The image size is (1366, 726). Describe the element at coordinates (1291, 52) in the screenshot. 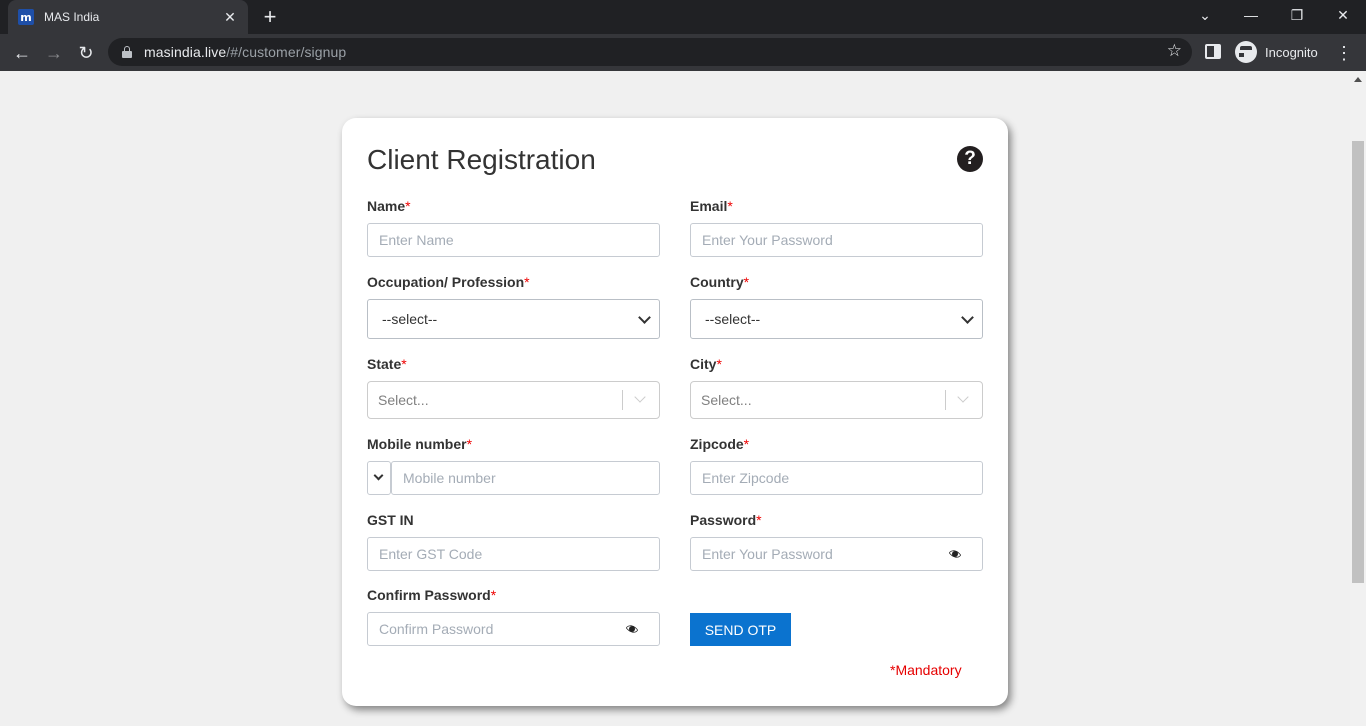

I see `incognito-label: Incognito` at that location.